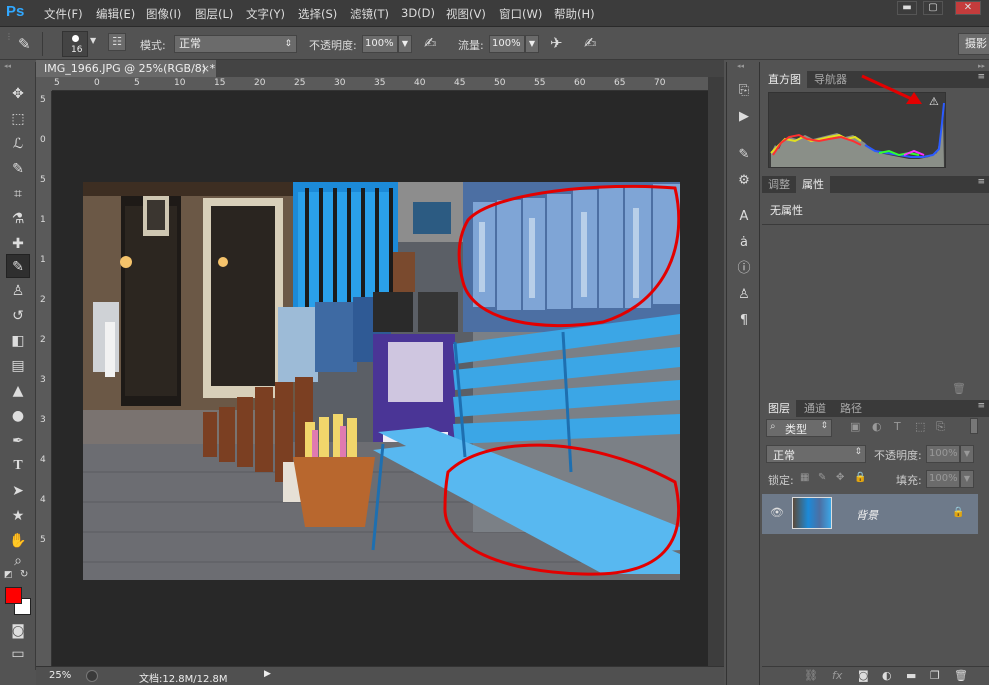  Describe the element at coordinates (117, 42) in the screenshot. I see `brush-panel-toggle-icon: ☷` at that location.